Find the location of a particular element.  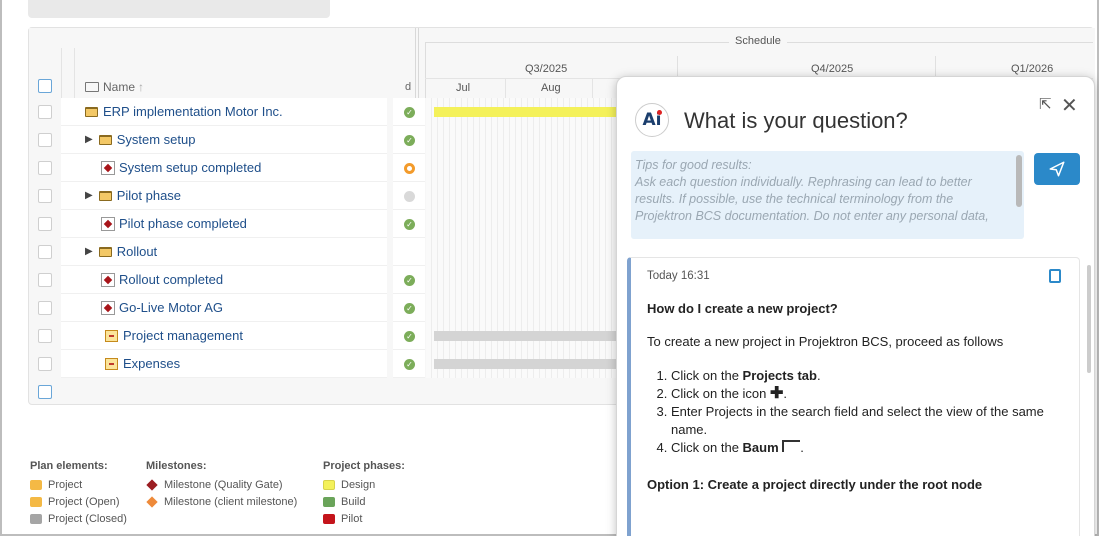

quarter-label: Q3/2025 is located at coordinates (546, 69).